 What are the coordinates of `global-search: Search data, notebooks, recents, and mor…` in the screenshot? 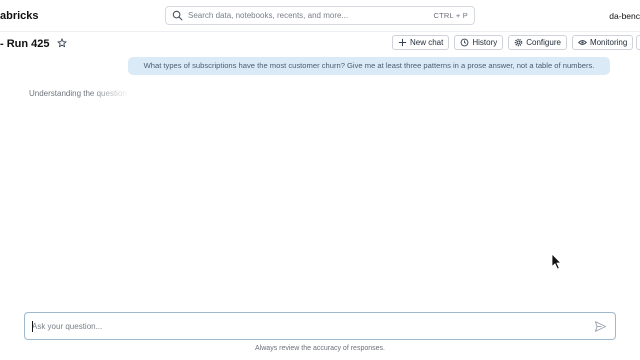 It's located at (320, 15).